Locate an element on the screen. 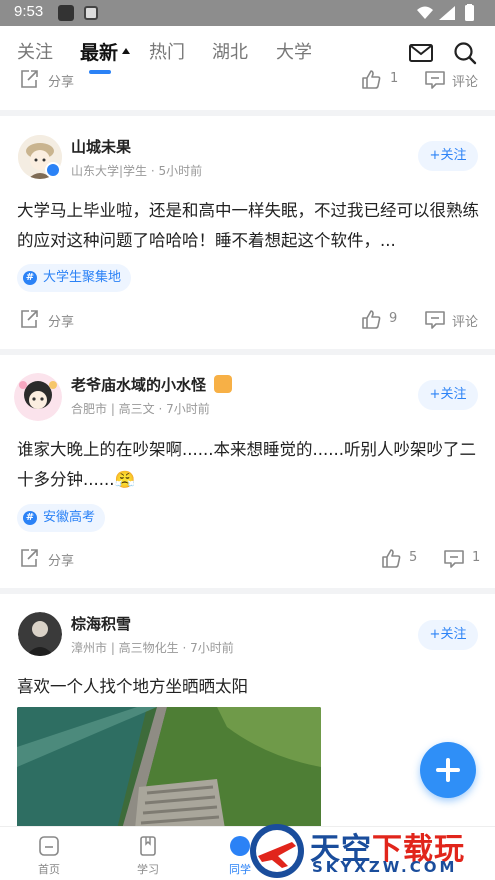 The image size is (495, 880). nav-study-label: 学习 is located at coordinates (148, 869).